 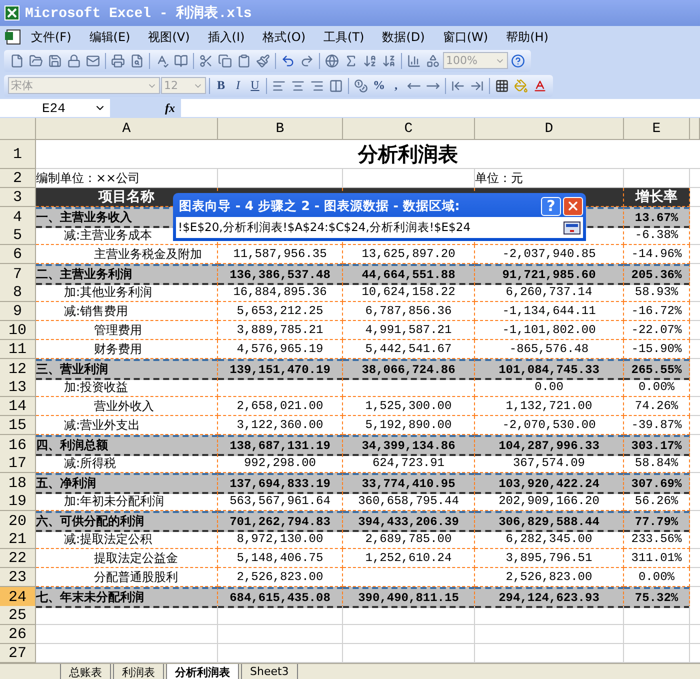 I want to click on table-cell: -1,101,802.00, so click(x=549, y=330).